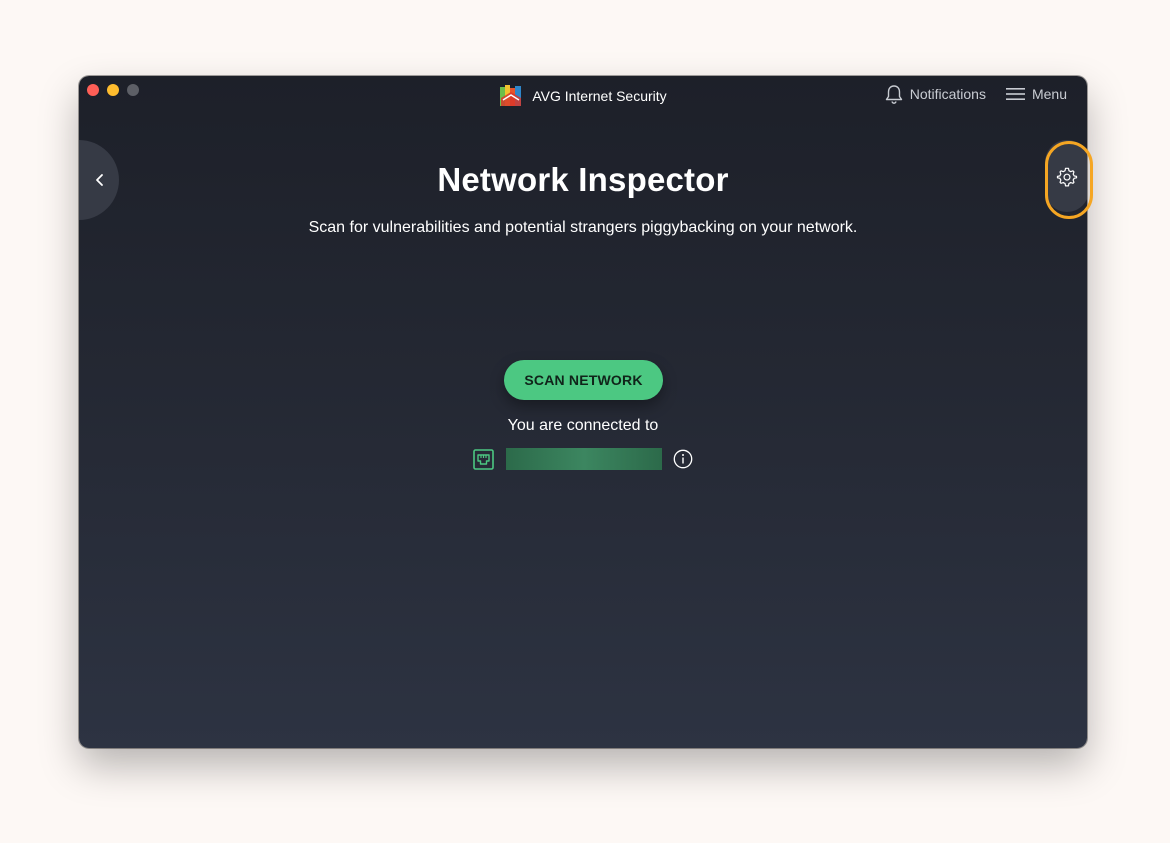 This screenshot has width=1170, height=843. I want to click on menu-button: Menu, so click(1036, 94).